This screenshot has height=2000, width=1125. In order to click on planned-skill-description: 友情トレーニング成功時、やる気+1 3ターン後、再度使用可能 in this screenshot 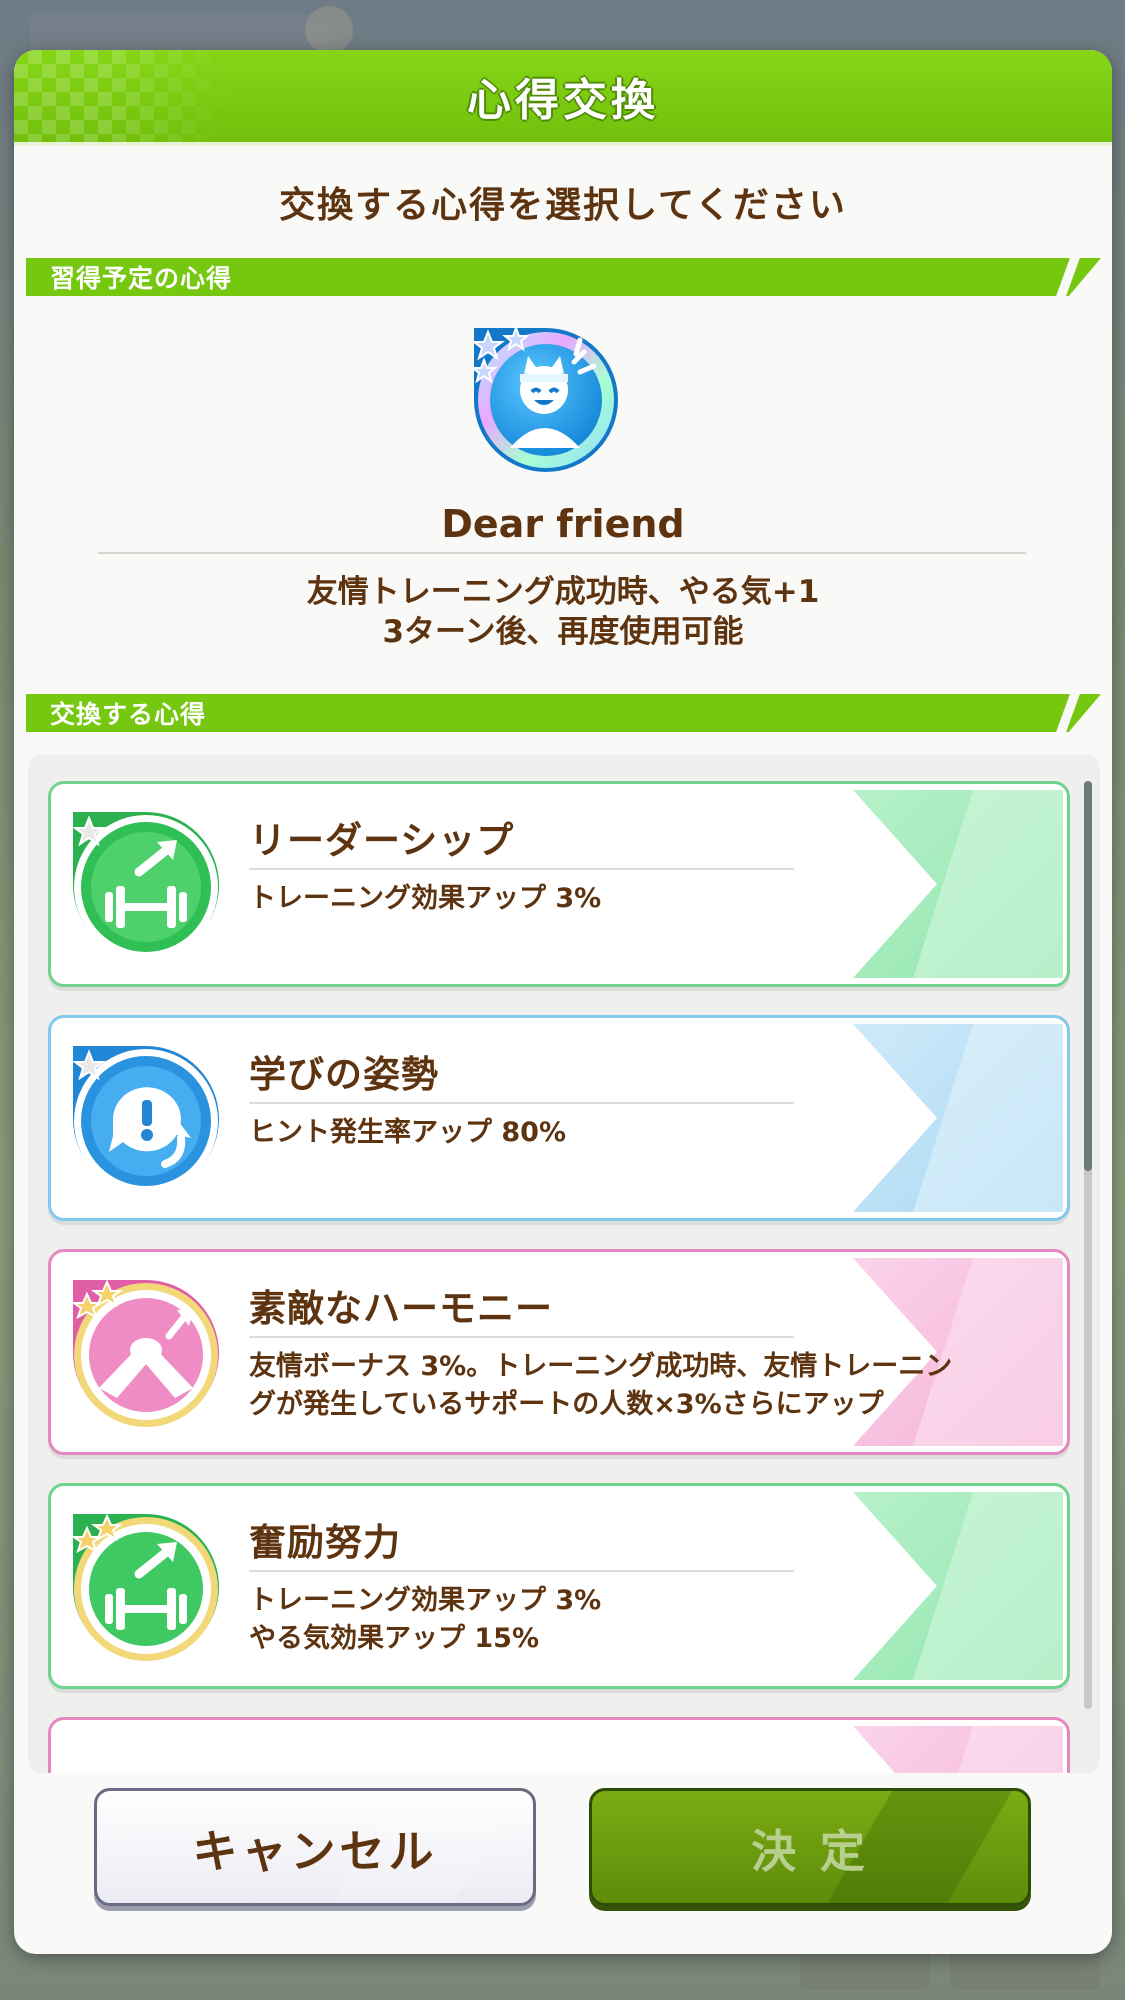, I will do `click(563, 612)`.